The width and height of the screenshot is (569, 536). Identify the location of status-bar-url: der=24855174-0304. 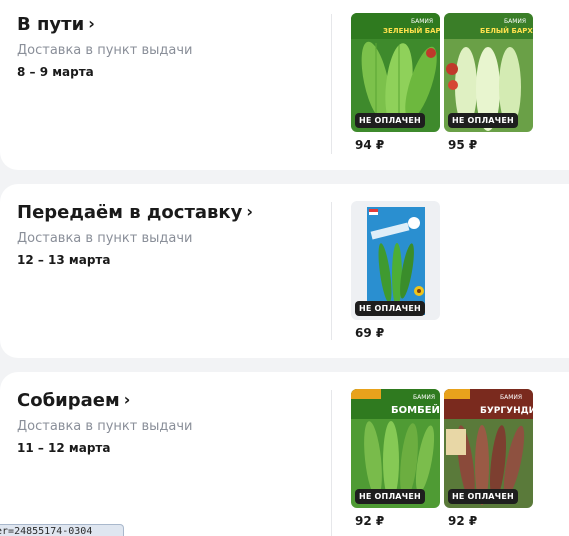
(62, 530).